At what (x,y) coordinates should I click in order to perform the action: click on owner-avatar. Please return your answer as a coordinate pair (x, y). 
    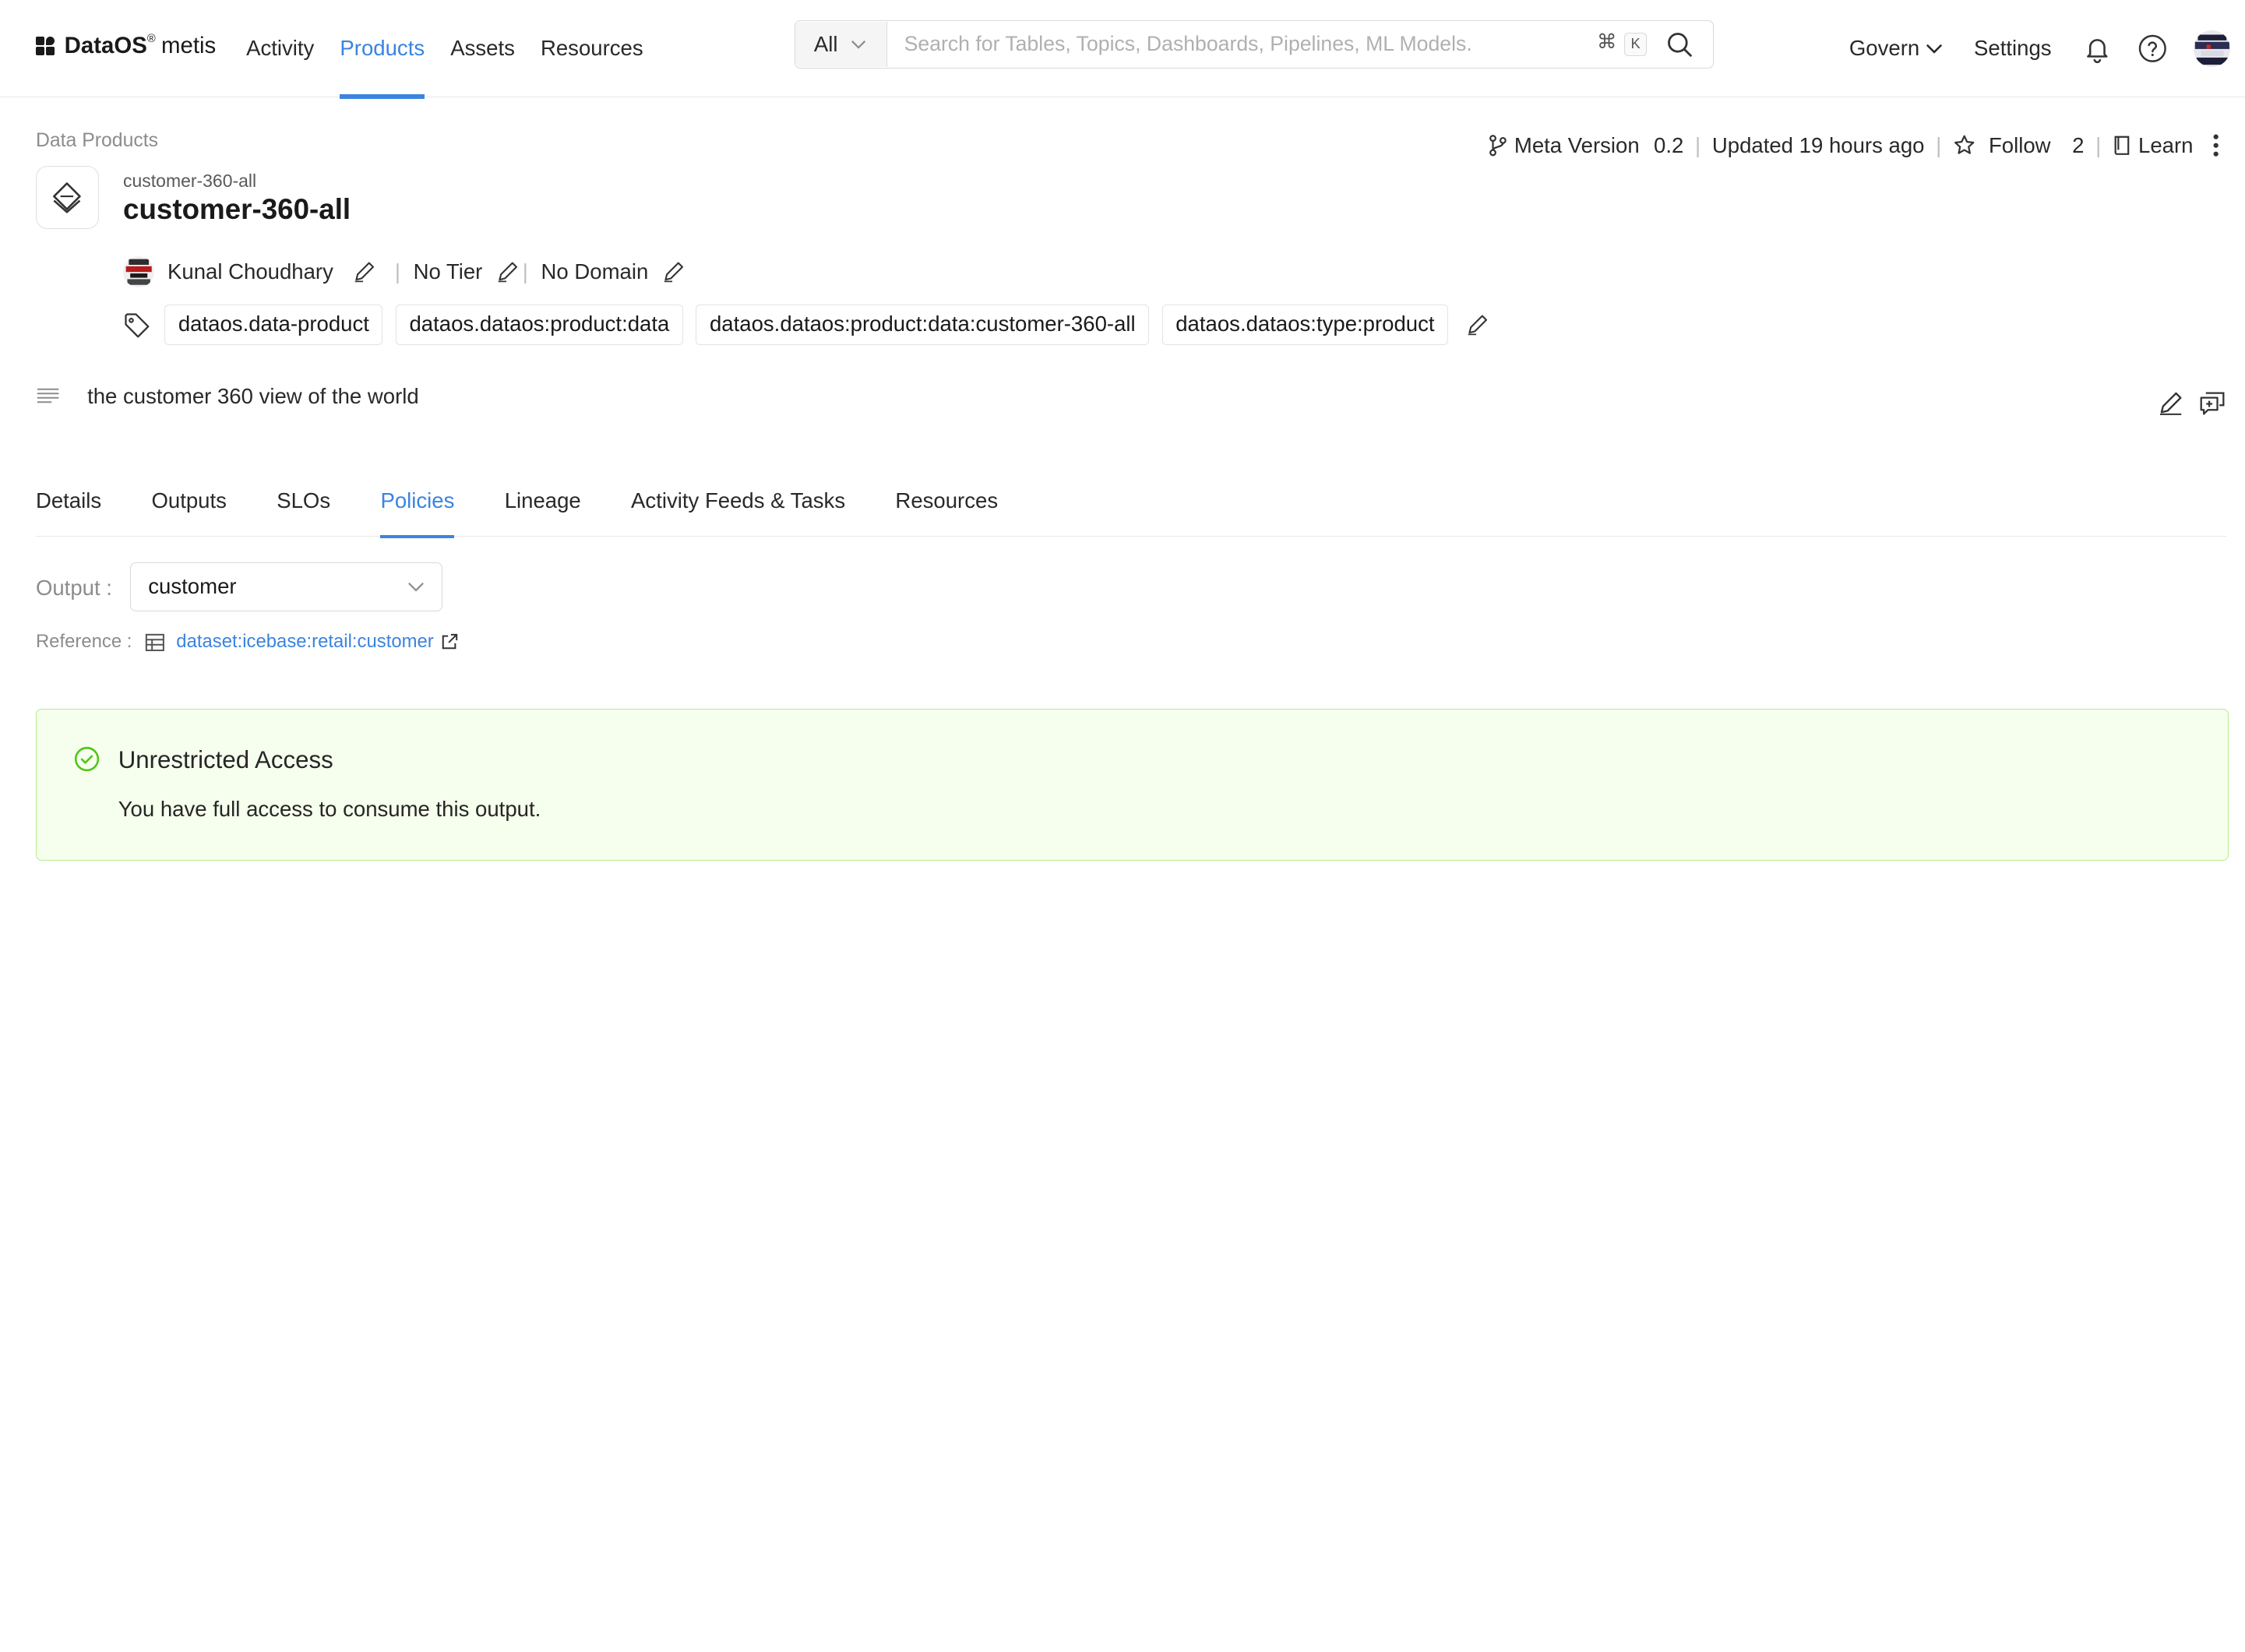
    Looking at the image, I should click on (139, 271).